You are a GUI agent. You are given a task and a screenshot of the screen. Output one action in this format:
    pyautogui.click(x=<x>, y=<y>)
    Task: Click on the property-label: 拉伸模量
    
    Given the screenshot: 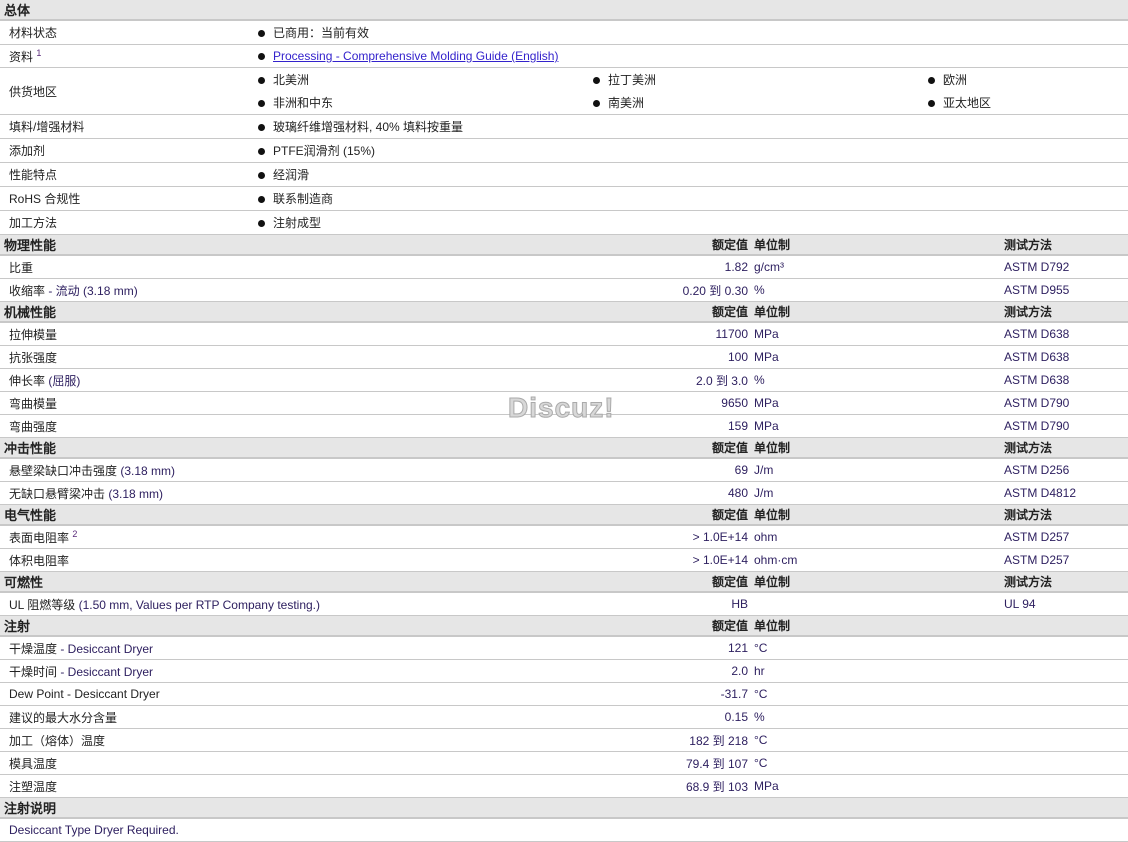 What is the action you would take?
    pyautogui.click(x=125, y=334)
    